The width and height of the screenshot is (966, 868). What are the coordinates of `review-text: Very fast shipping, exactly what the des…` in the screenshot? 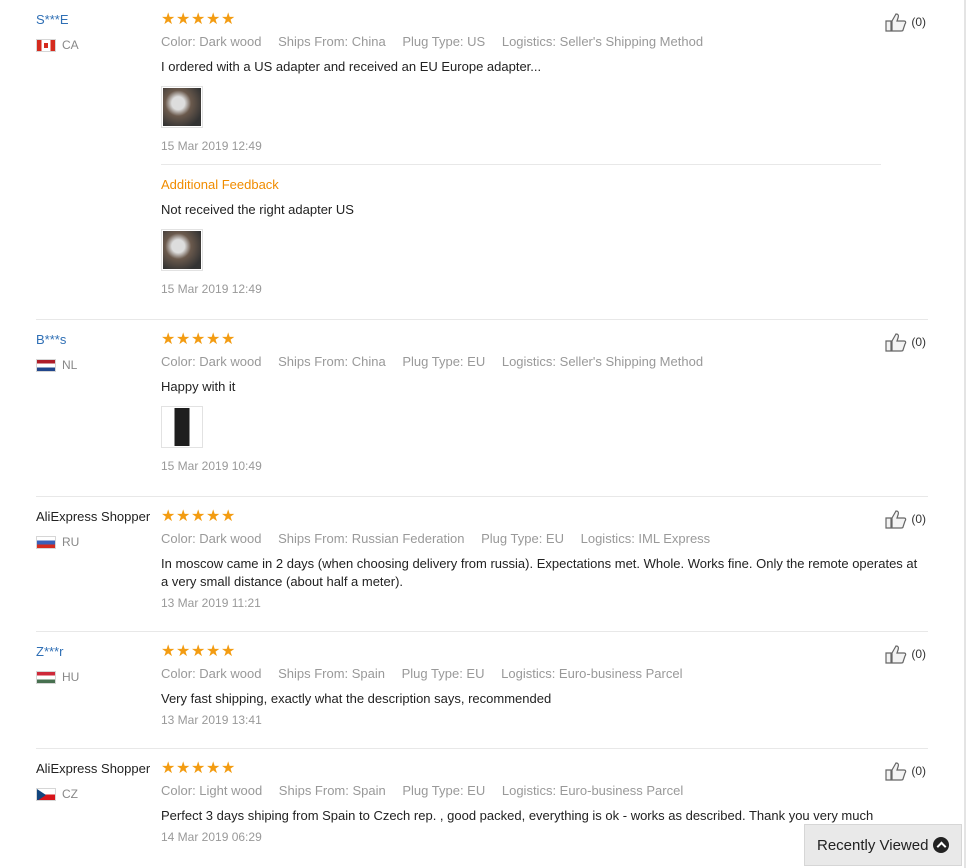 It's located at (356, 698).